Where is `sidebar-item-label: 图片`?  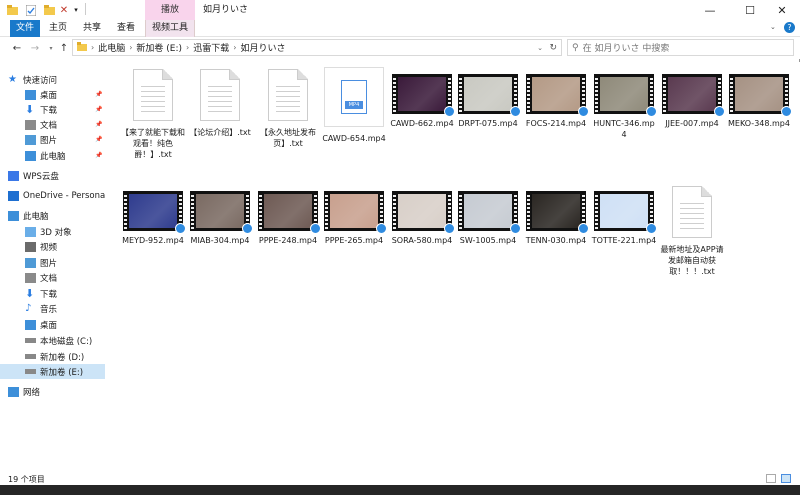 sidebar-item-label: 图片 is located at coordinates (49, 140).